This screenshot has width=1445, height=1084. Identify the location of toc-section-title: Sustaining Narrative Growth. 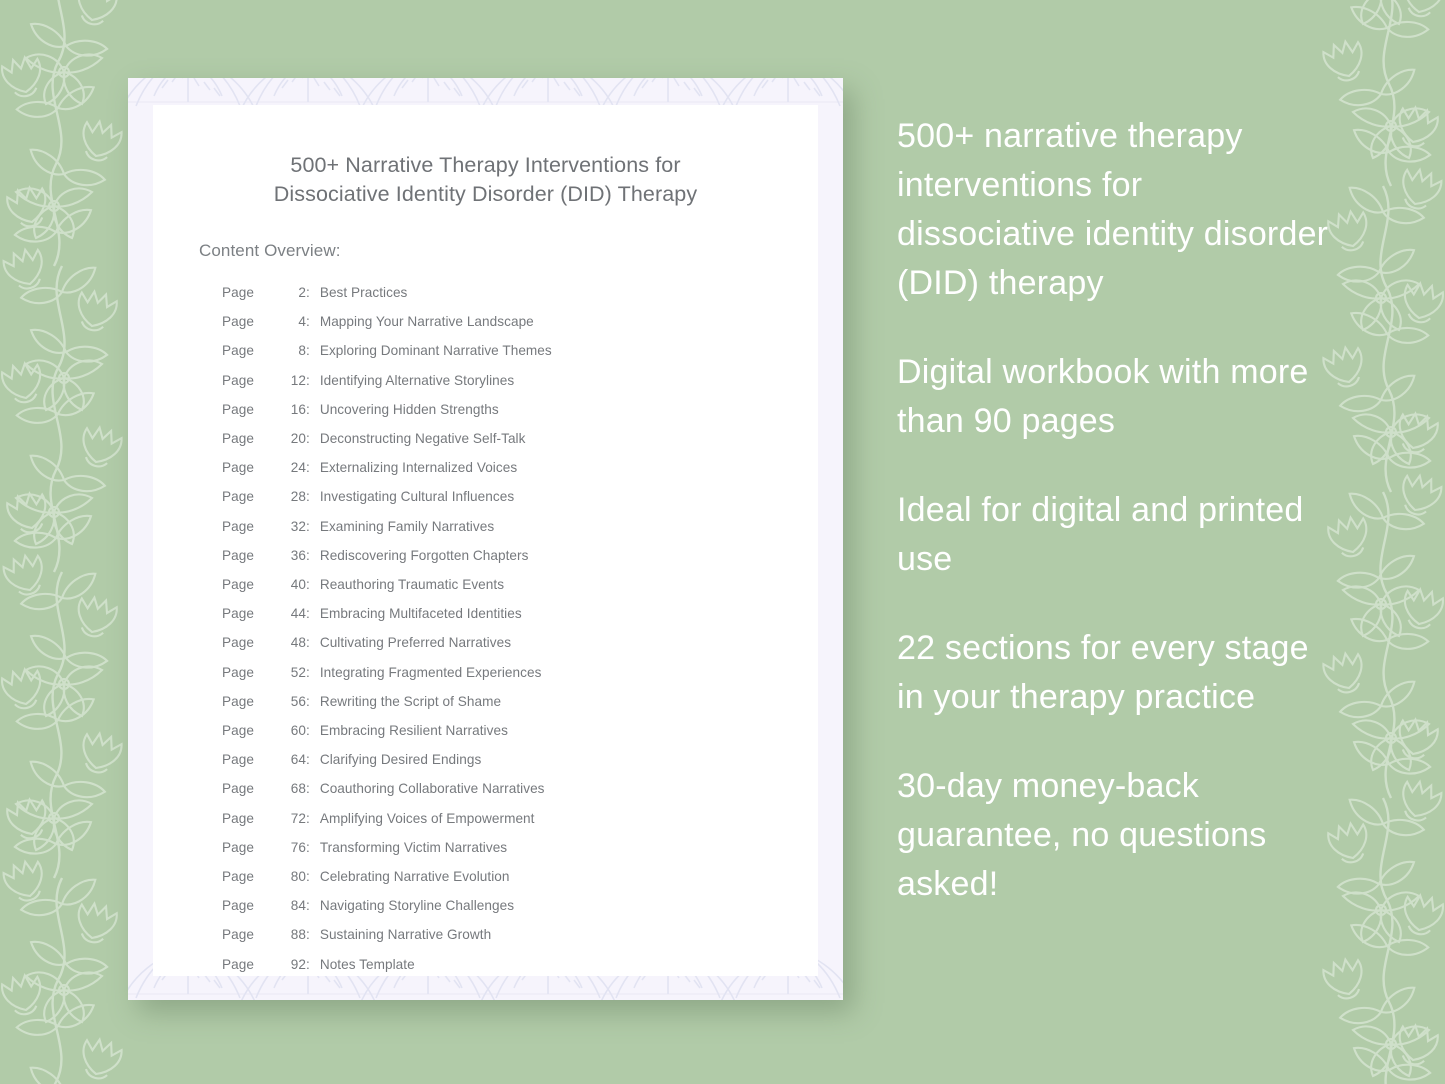
(405, 935).